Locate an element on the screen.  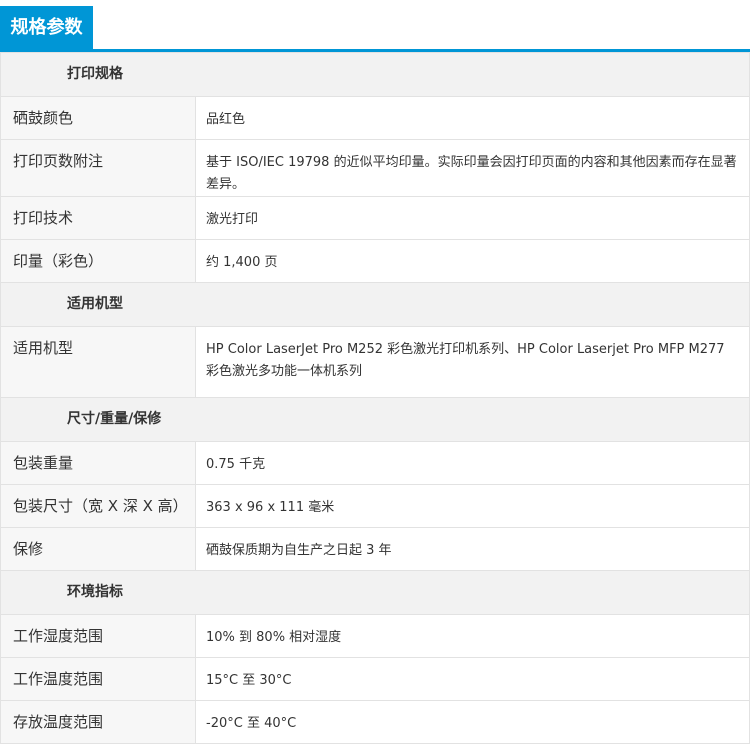
row-value: 363 x 96 x 111 毫米 is located at coordinates (472, 506).